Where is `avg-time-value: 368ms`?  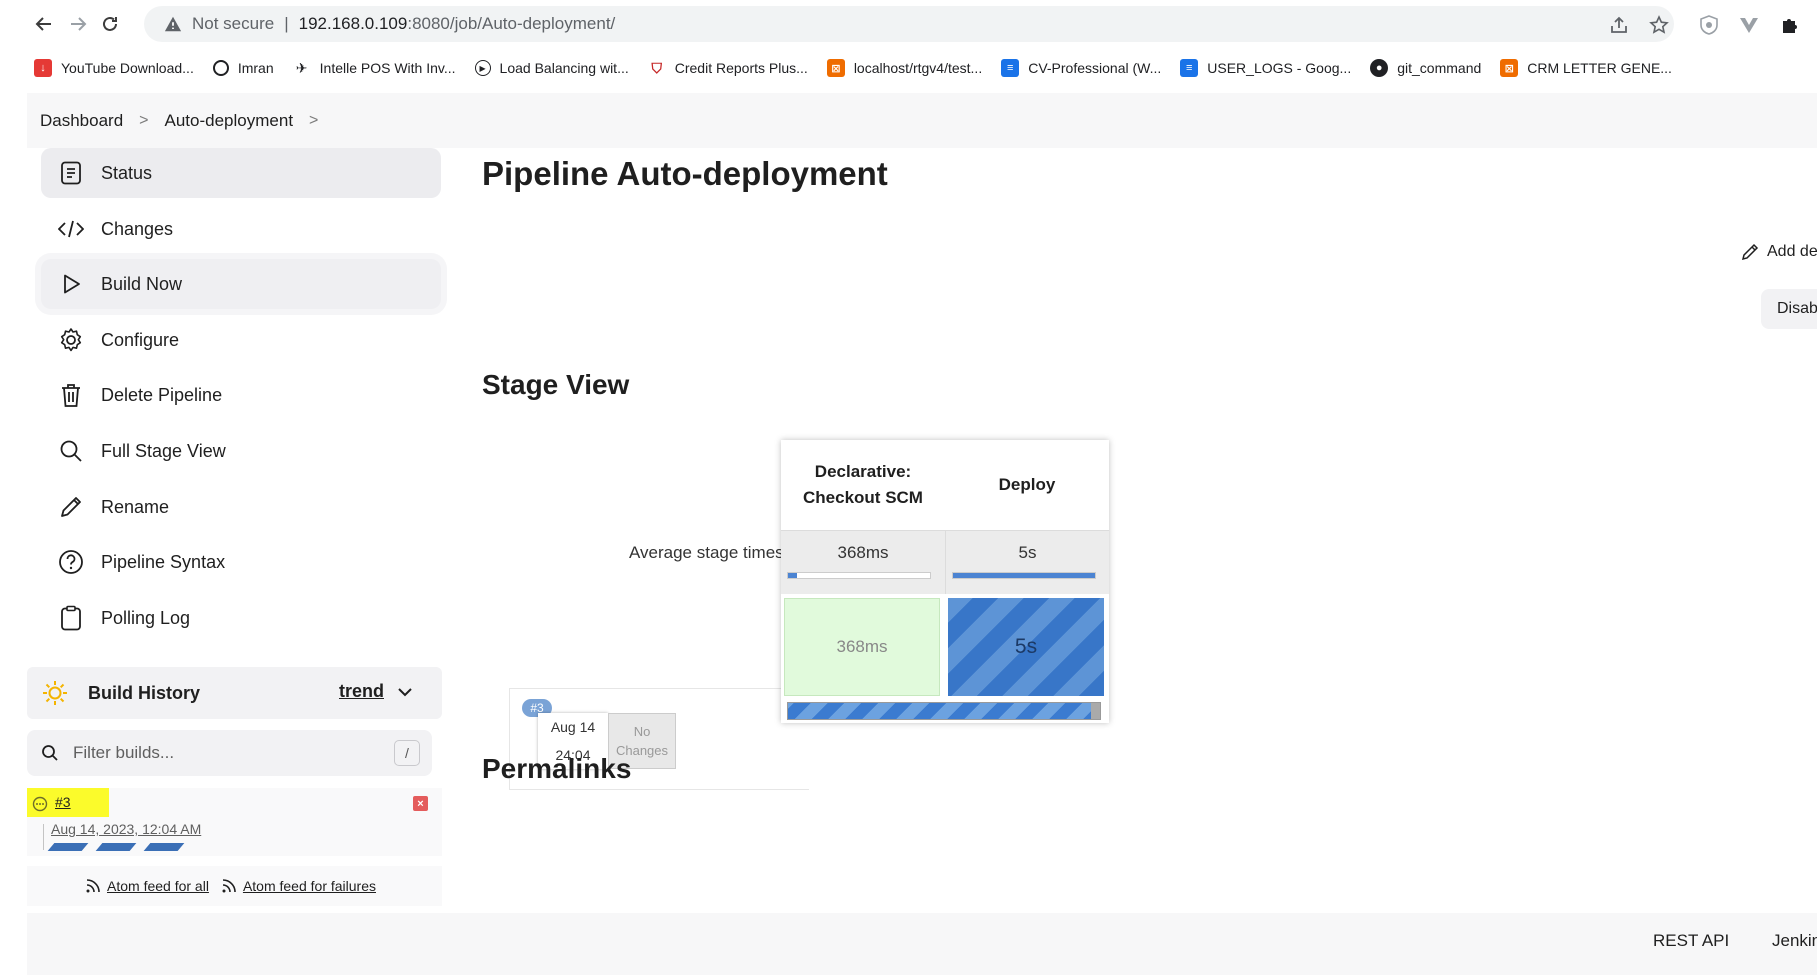 avg-time-value: 368ms is located at coordinates (863, 552).